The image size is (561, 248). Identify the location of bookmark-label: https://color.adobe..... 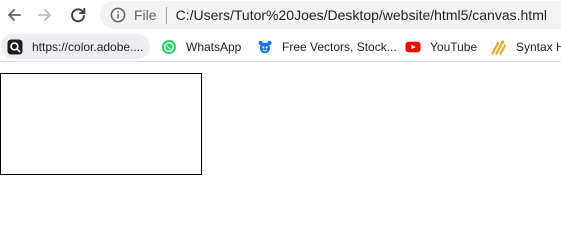
(88, 46).